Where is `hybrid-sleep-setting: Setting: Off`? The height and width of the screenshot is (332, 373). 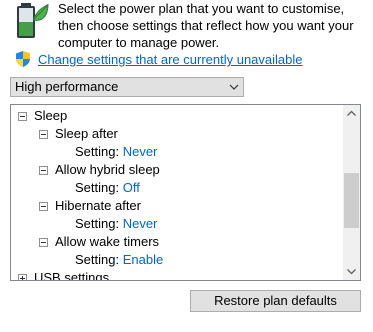 hybrid-sleep-setting: Setting: Off is located at coordinates (107, 188).